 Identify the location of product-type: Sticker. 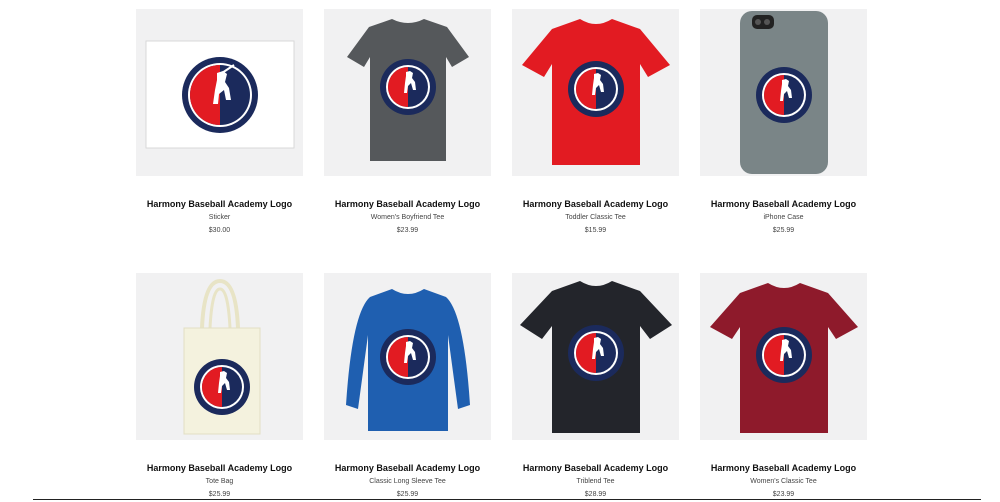
(219, 217).